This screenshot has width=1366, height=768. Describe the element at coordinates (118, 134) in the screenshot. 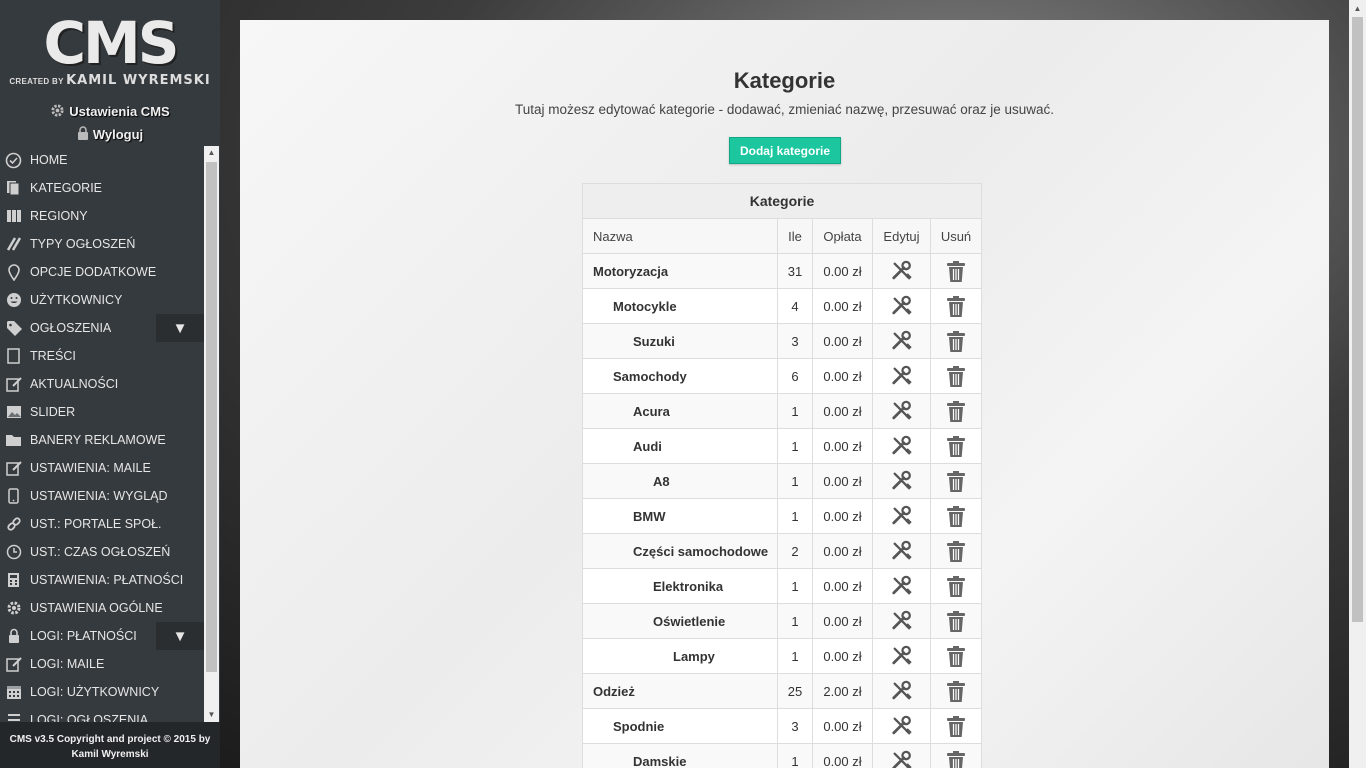

I see `logout-label: Wyloguj` at that location.